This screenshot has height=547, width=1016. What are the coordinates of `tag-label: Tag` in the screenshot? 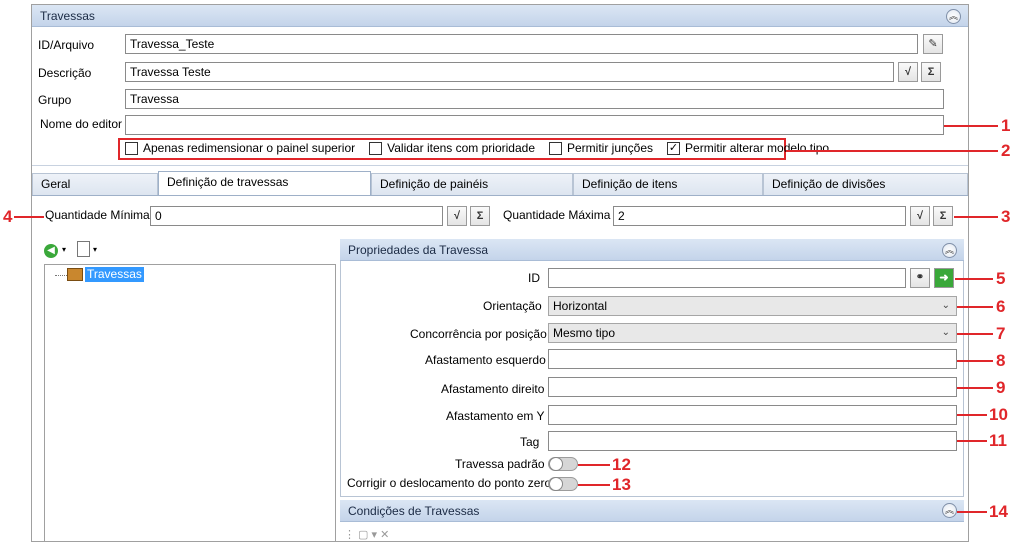 It's located at (530, 442).